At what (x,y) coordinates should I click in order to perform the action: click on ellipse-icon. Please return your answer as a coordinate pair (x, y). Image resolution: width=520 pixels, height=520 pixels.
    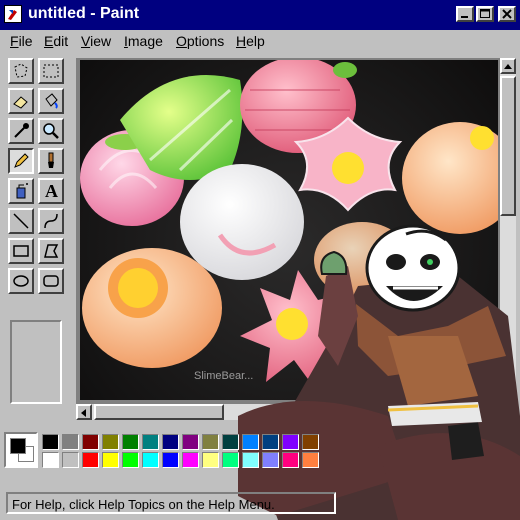
    Looking at the image, I should click on (21, 281).